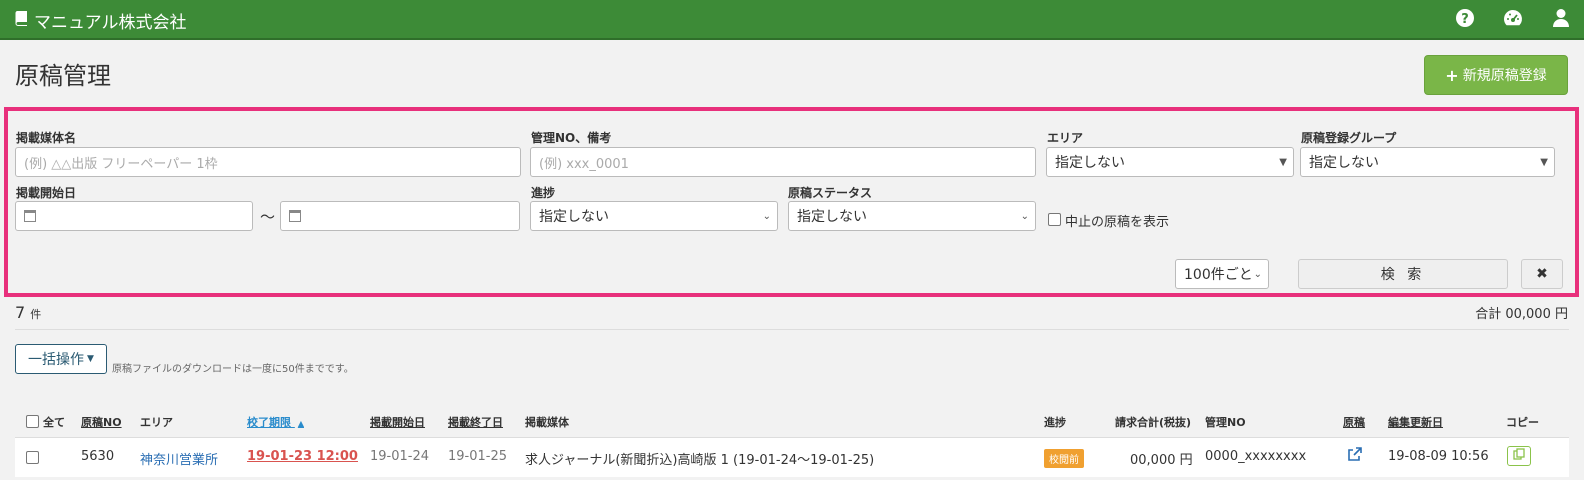 Image resolution: width=1584 pixels, height=480 pixels. Describe the element at coordinates (1438, 456) in the screenshot. I see `cell-updated: 19-08-09 10:56` at that location.